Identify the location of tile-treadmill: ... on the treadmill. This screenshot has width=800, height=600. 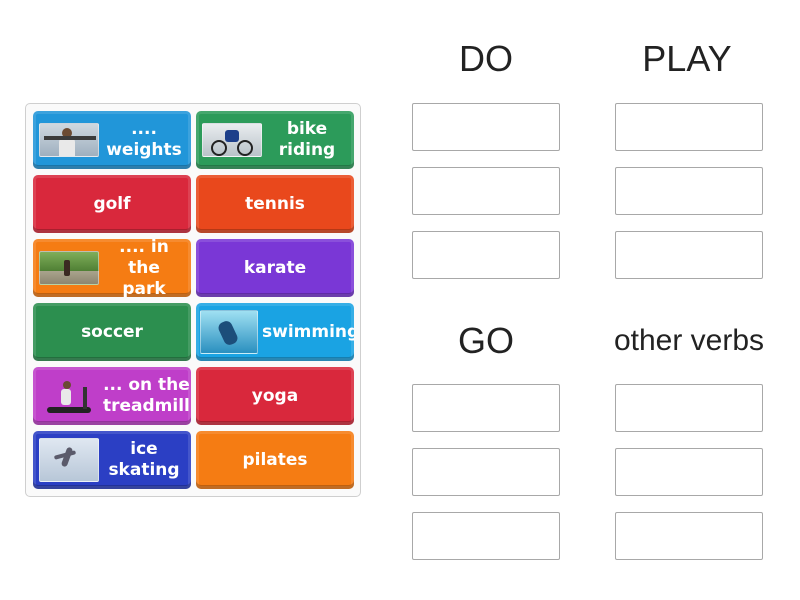
(112, 396).